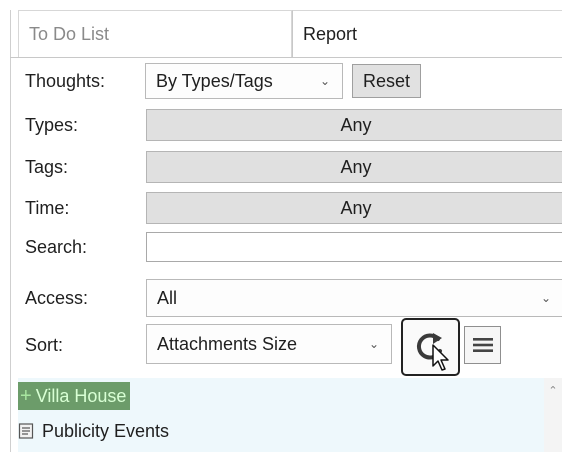  I want to click on list-item-publicity-events: Publicity Events, so click(93, 431).